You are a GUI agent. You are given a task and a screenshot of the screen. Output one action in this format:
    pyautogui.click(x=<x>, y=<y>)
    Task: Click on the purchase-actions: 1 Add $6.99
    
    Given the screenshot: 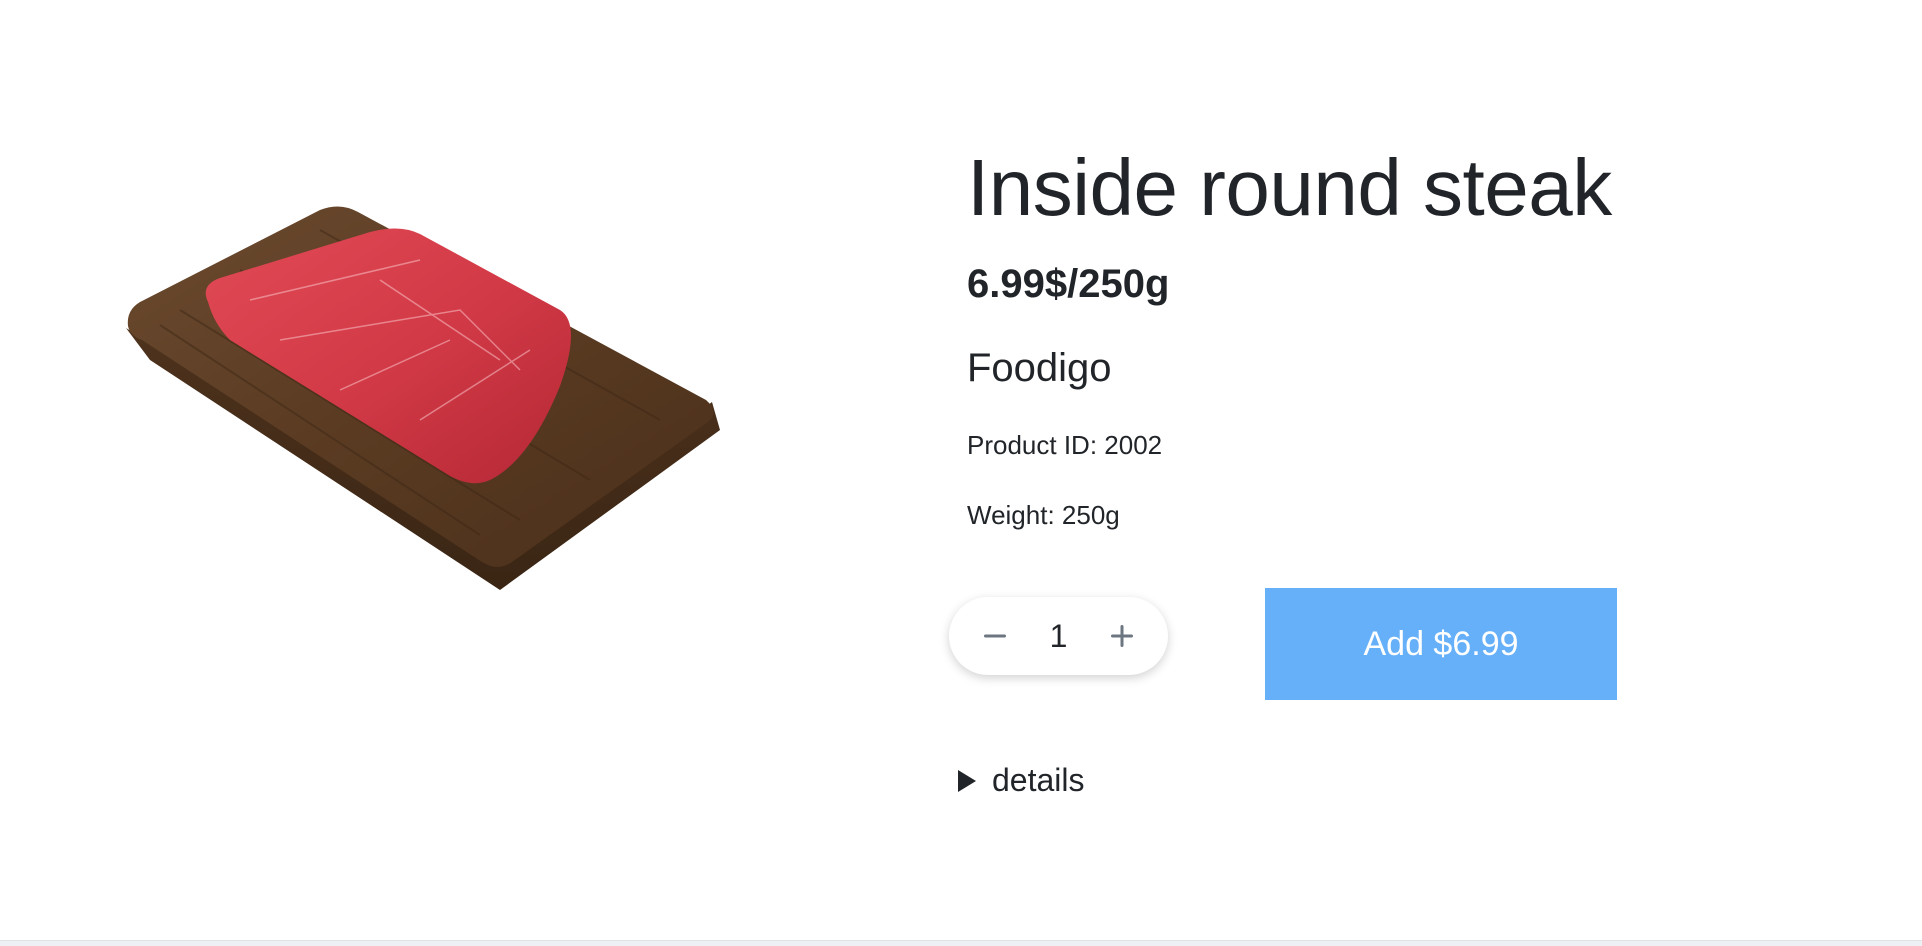 What is the action you would take?
    pyautogui.click(x=1299, y=644)
    